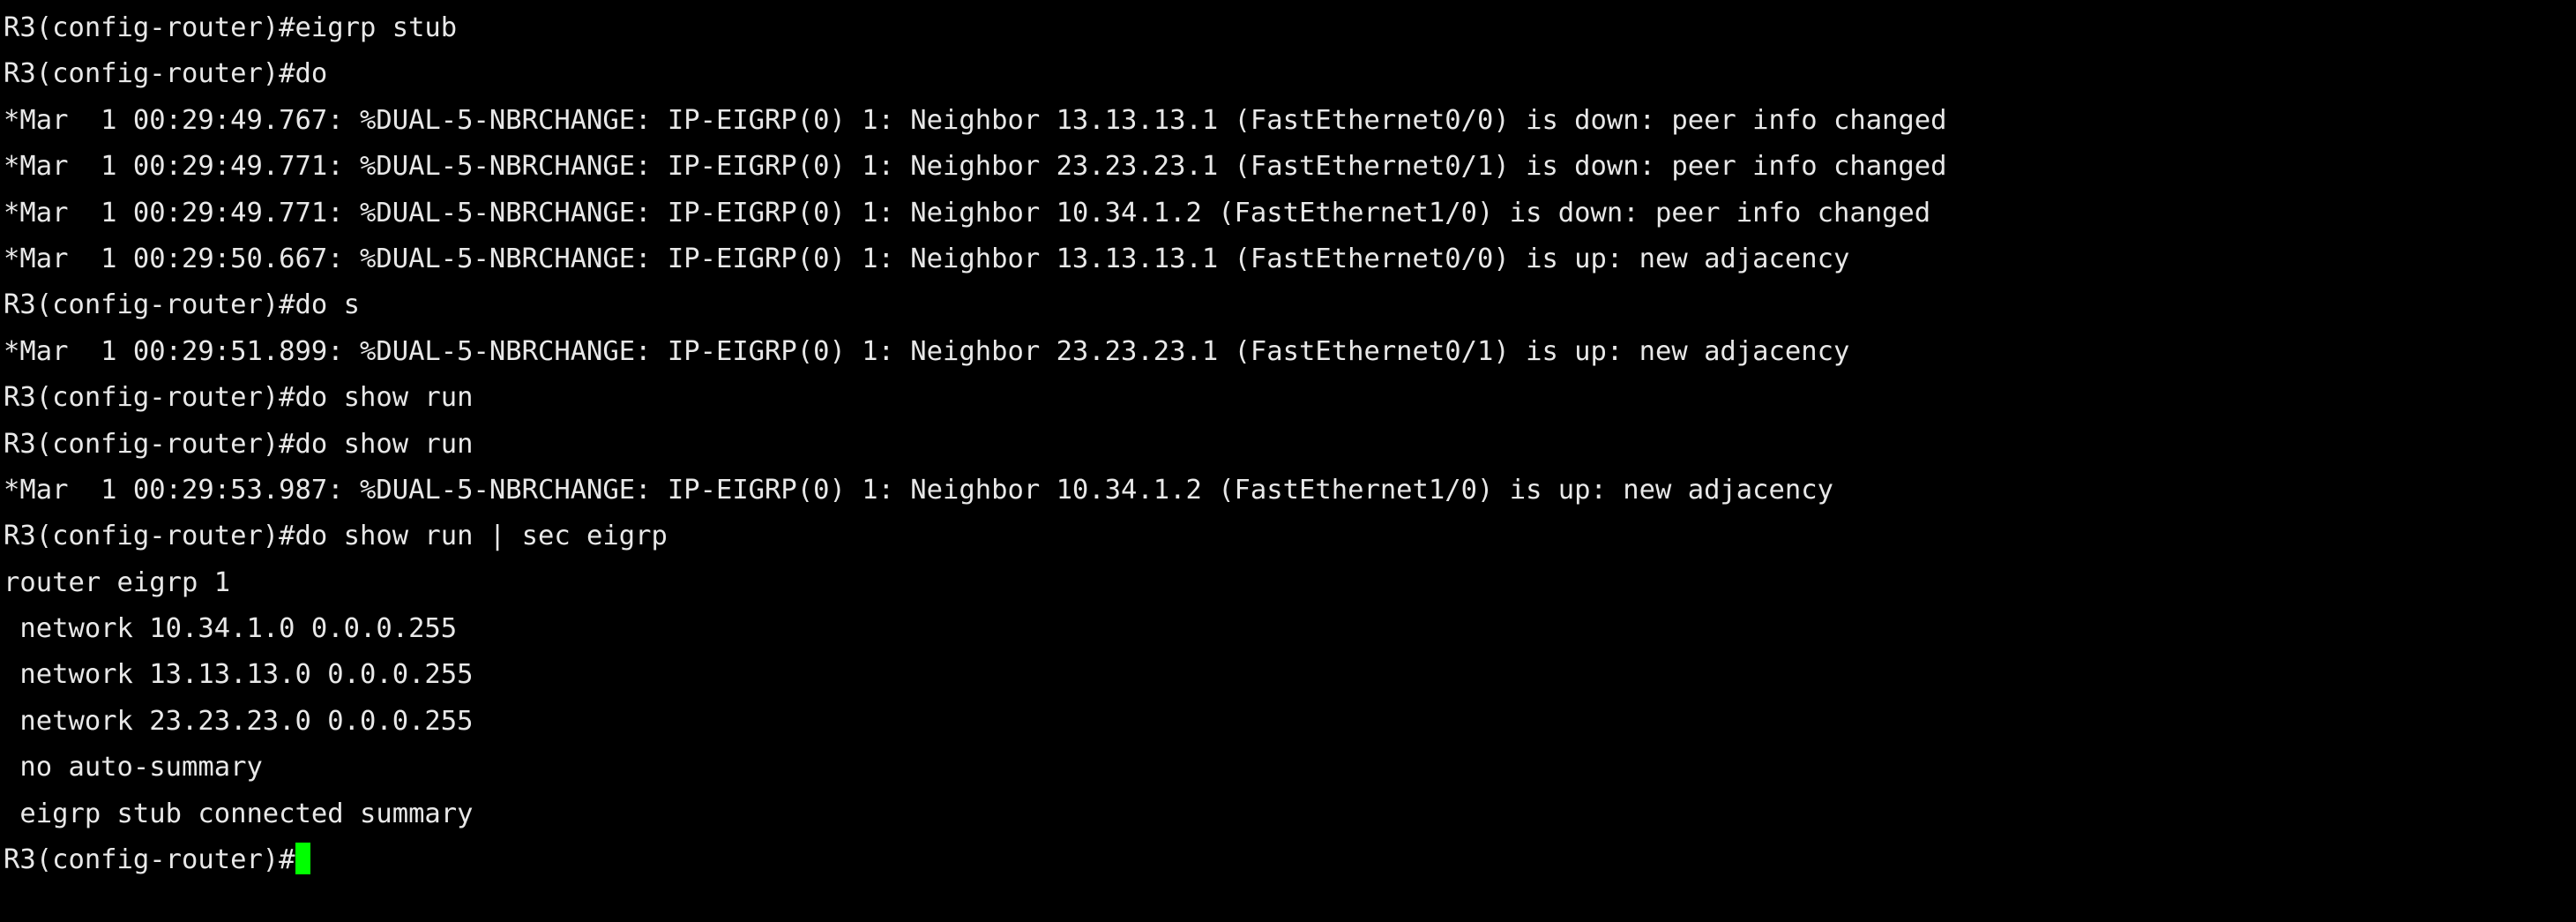  Describe the element at coordinates (149, 860) in the screenshot. I see `command-prompt: R3(config-router)#` at that location.